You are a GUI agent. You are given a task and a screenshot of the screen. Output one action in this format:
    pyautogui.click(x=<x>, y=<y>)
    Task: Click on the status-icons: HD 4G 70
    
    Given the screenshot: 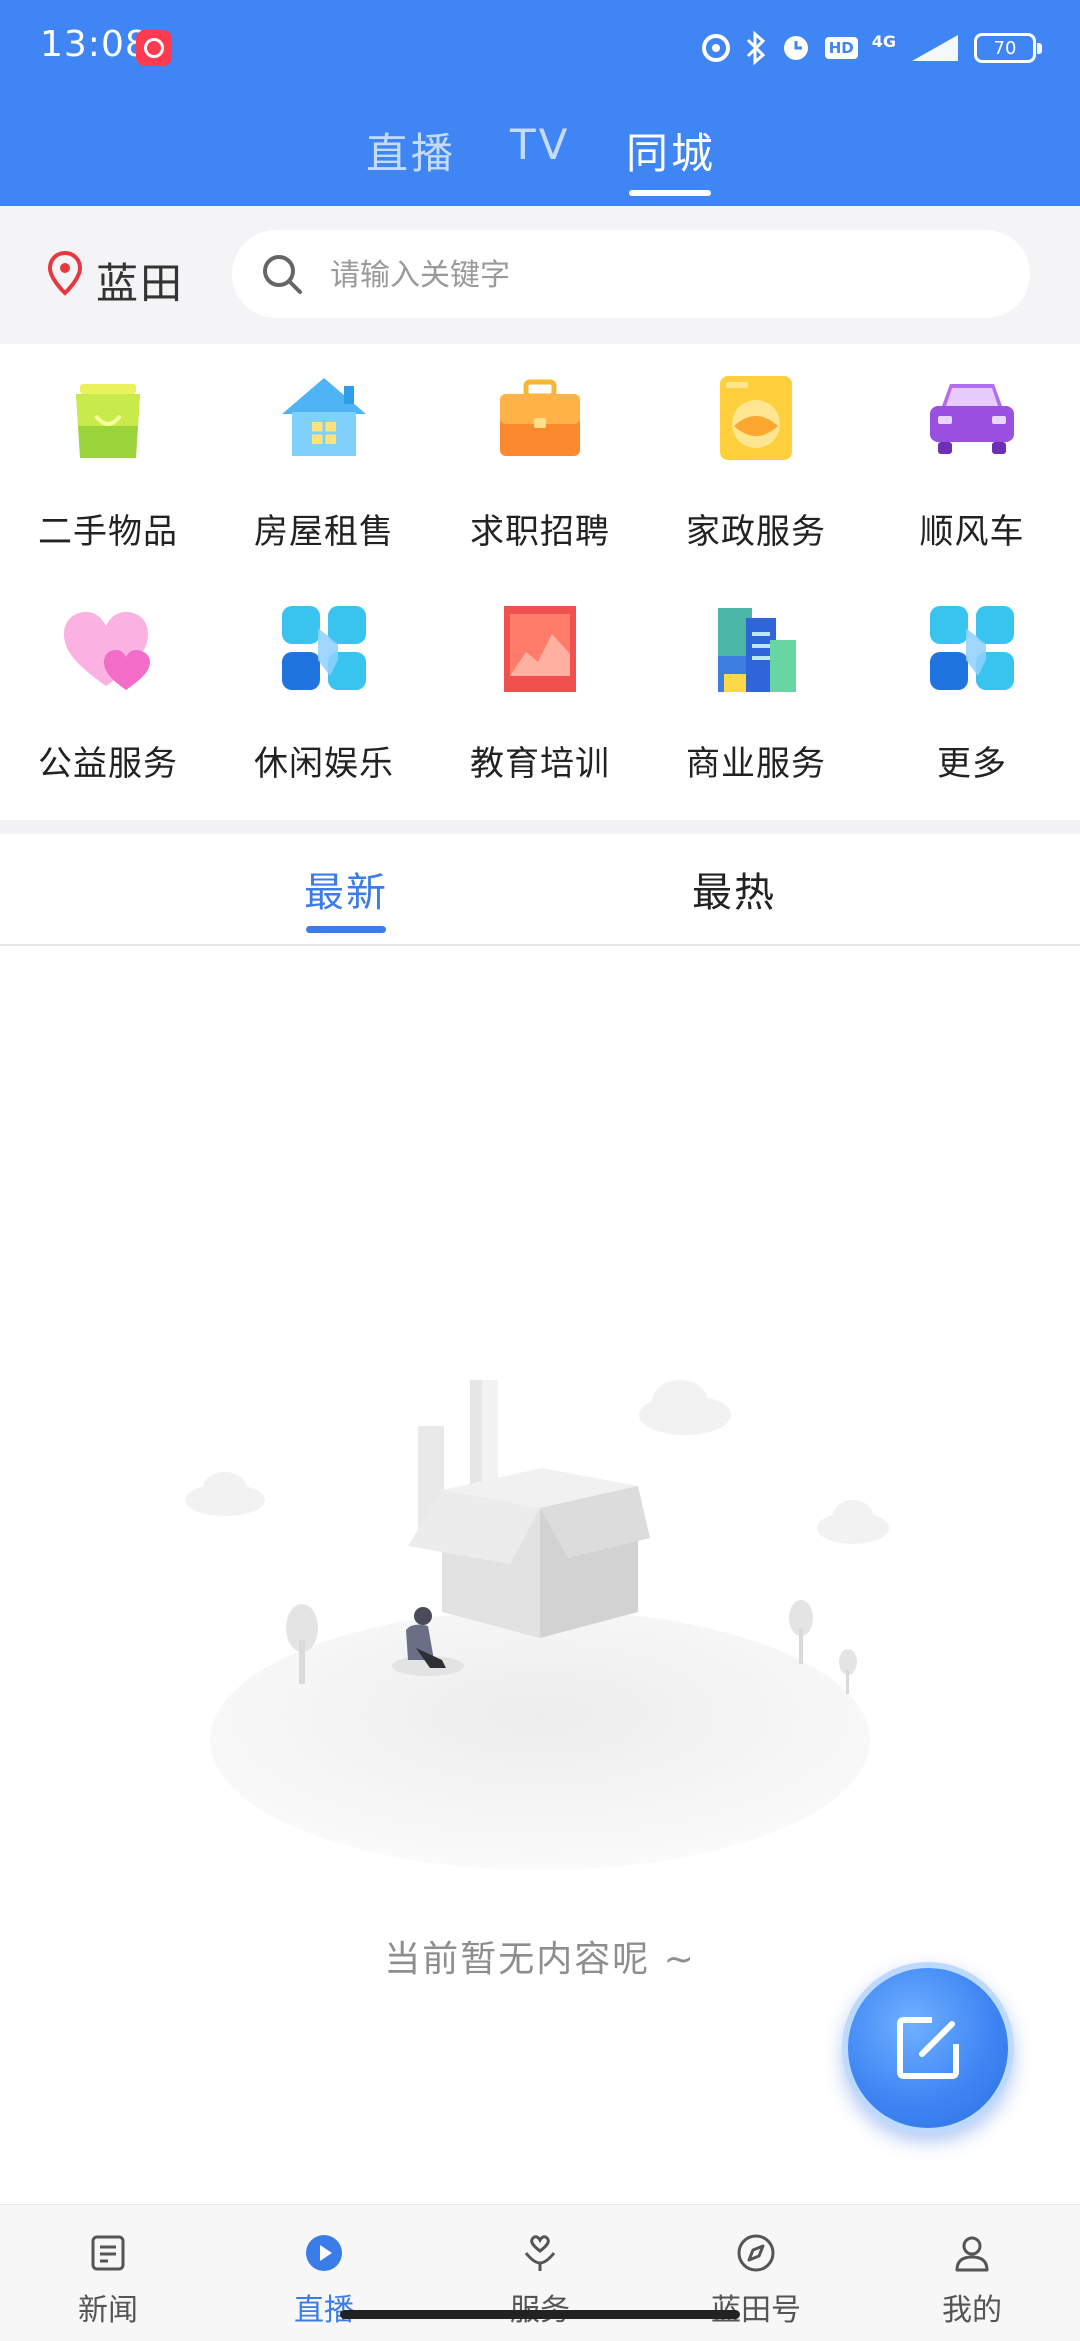 What is the action you would take?
    pyautogui.click(x=871, y=48)
    